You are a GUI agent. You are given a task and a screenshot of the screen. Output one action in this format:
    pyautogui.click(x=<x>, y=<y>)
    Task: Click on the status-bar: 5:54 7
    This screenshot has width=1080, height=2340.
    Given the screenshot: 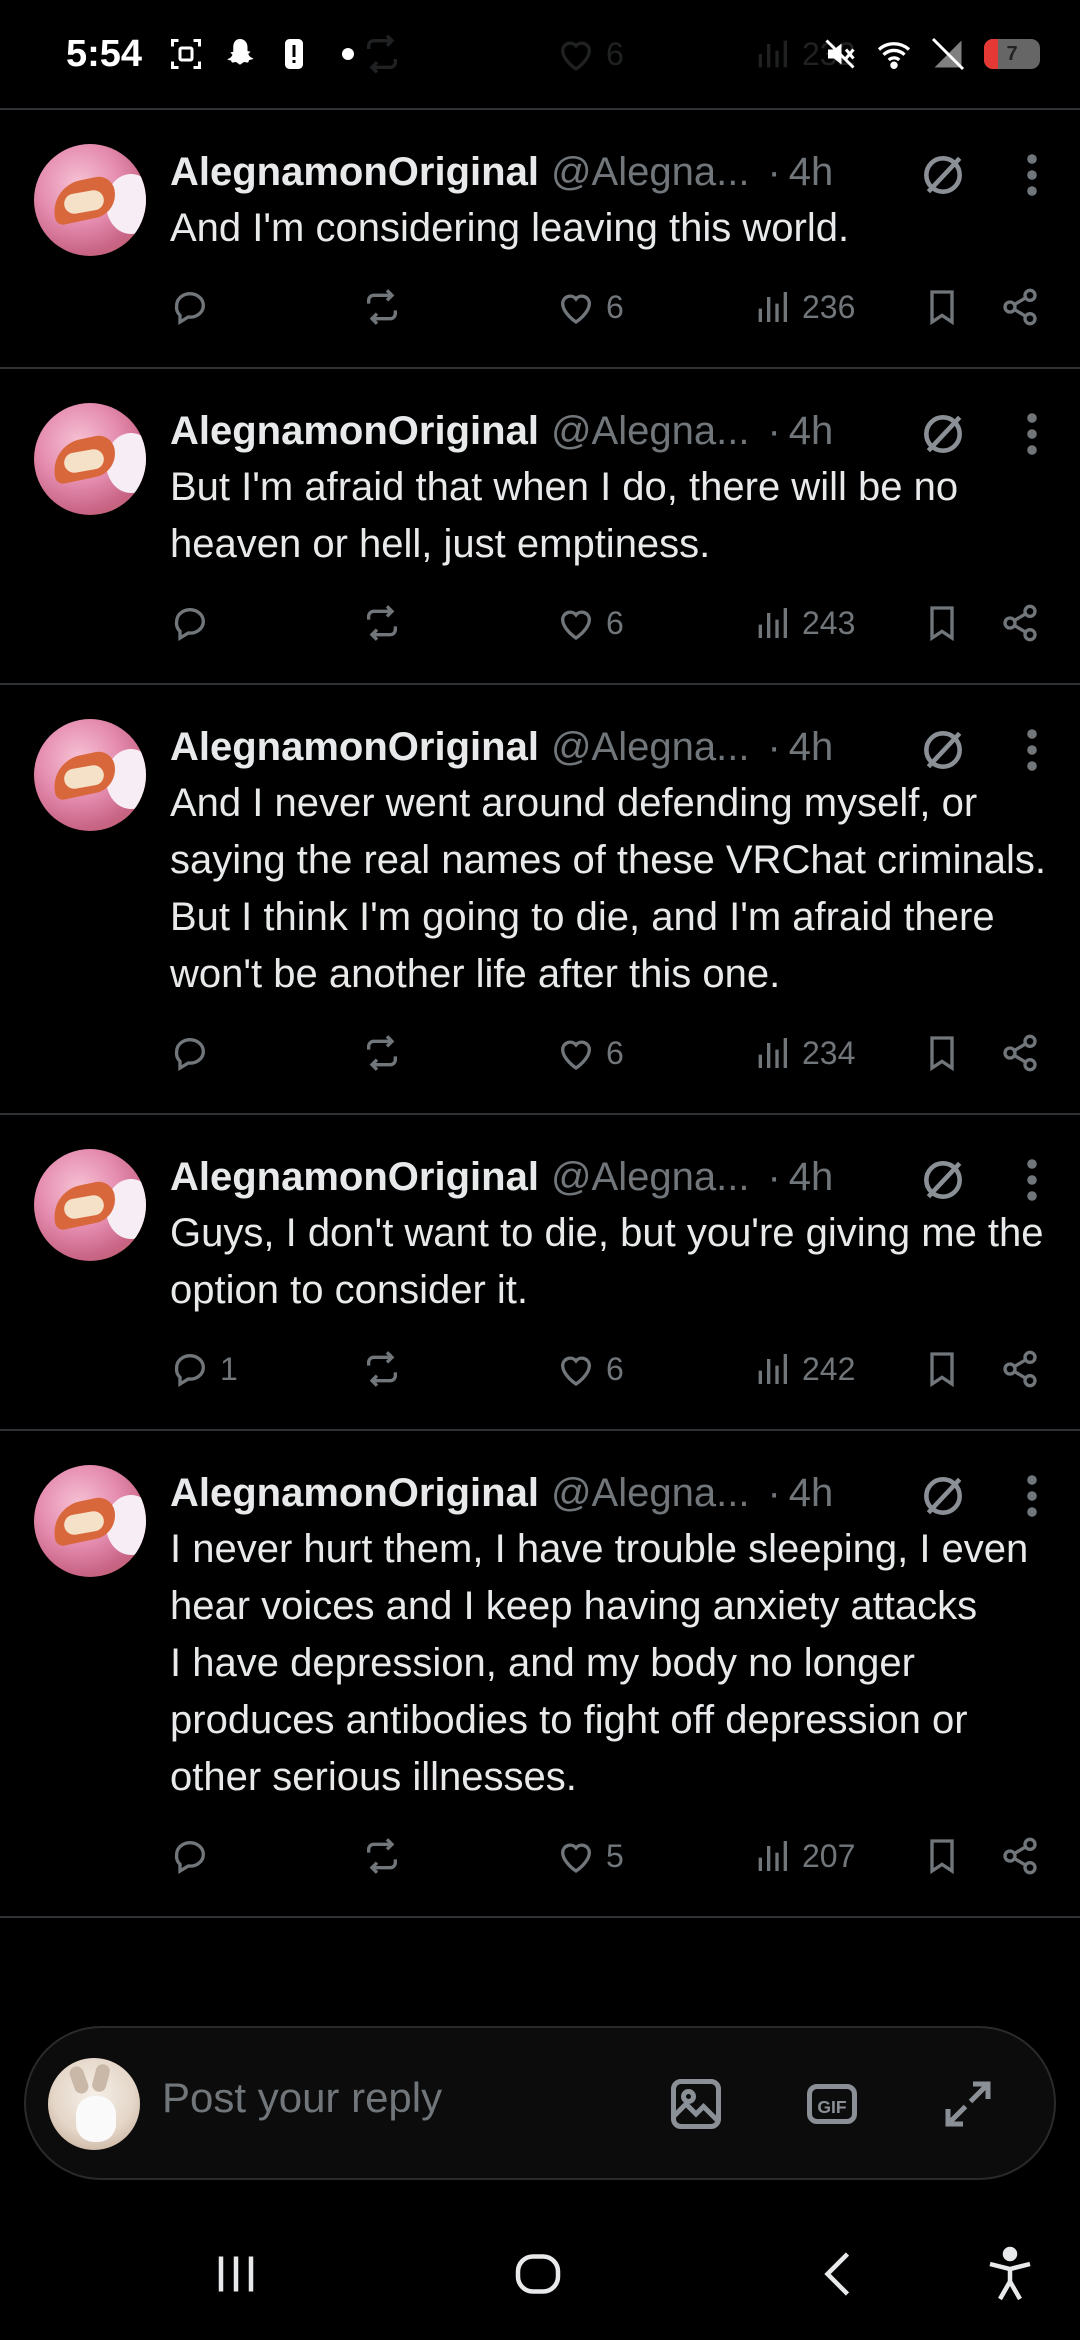 What is the action you would take?
    pyautogui.click(x=540, y=54)
    